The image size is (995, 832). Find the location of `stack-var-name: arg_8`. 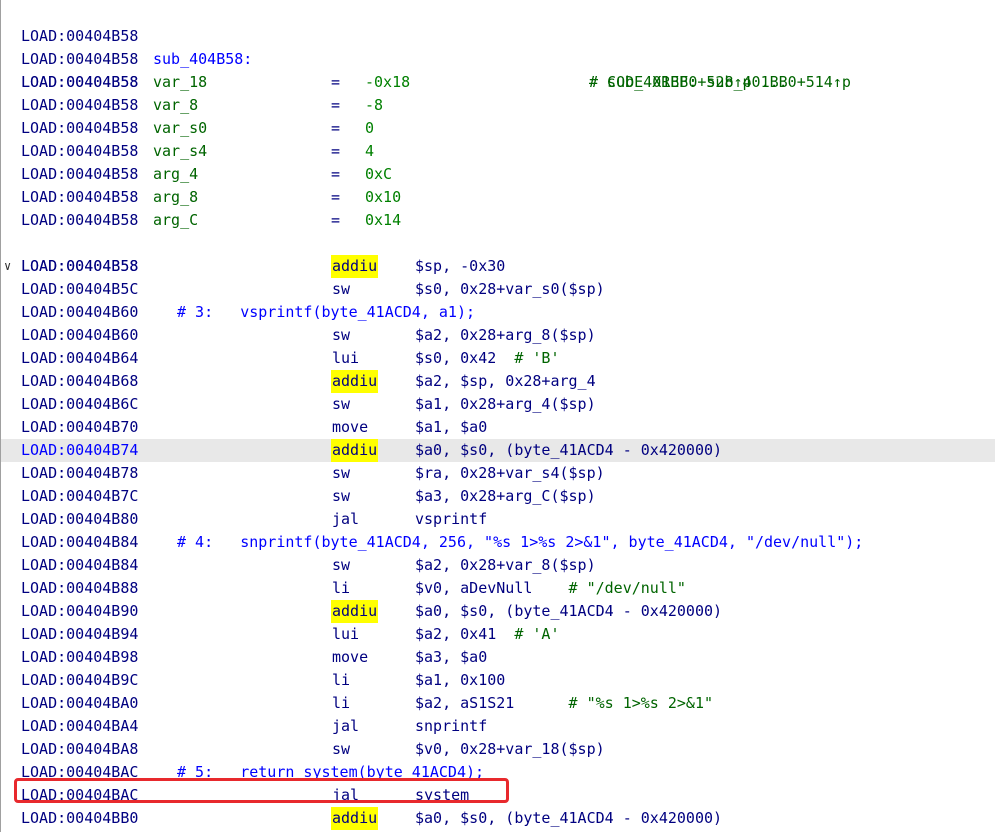

stack-var-name: arg_8 is located at coordinates (175, 197).